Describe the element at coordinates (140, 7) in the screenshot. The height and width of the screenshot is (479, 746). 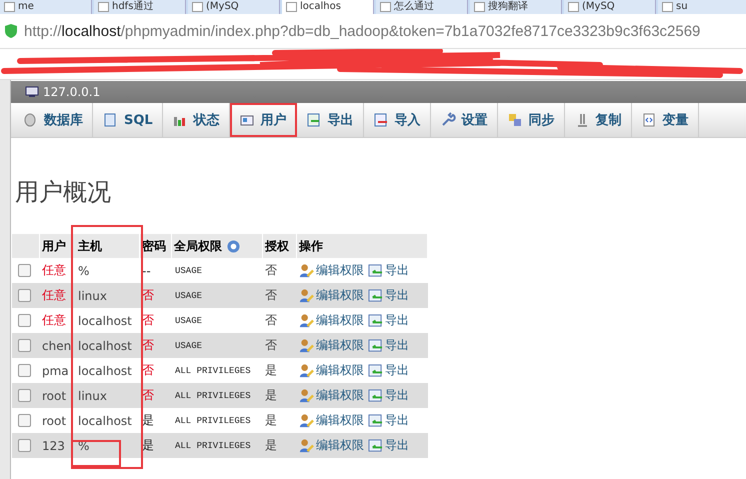
I see `browser-tab: hdfs通过` at that location.